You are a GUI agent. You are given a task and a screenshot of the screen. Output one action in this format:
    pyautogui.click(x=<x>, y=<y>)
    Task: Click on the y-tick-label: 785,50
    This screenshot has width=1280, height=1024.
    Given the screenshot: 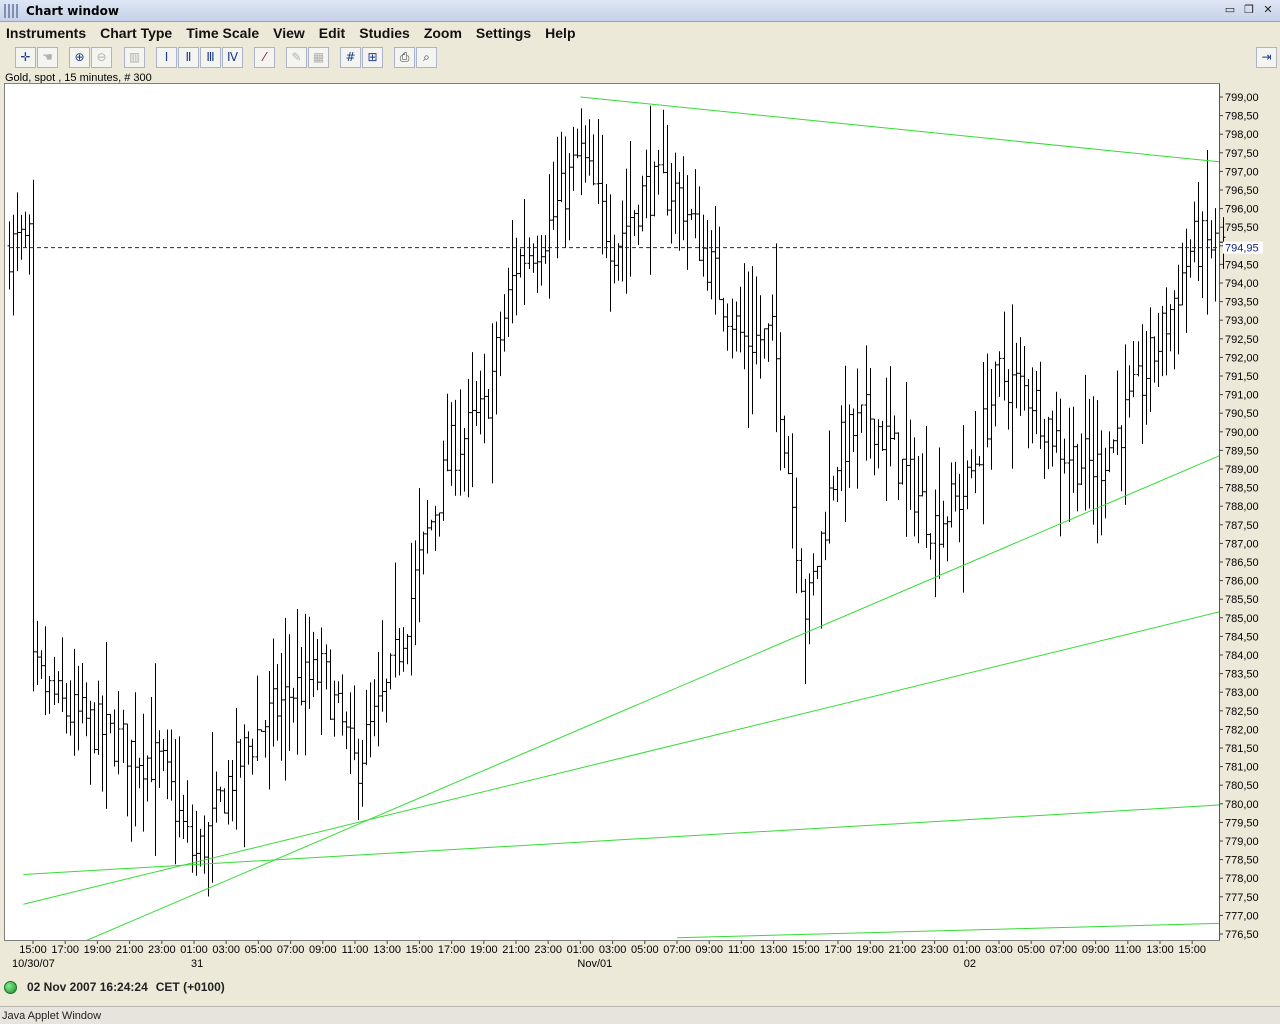 What is the action you would take?
    pyautogui.click(x=1242, y=600)
    